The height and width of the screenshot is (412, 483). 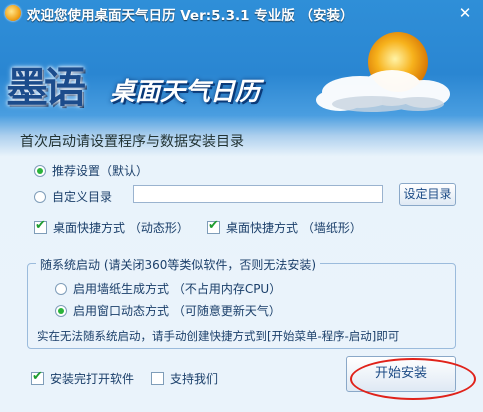 What do you see at coordinates (465, 13) in the screenshot?
I see `close-button: ✕` at bounding box center [465, 13].